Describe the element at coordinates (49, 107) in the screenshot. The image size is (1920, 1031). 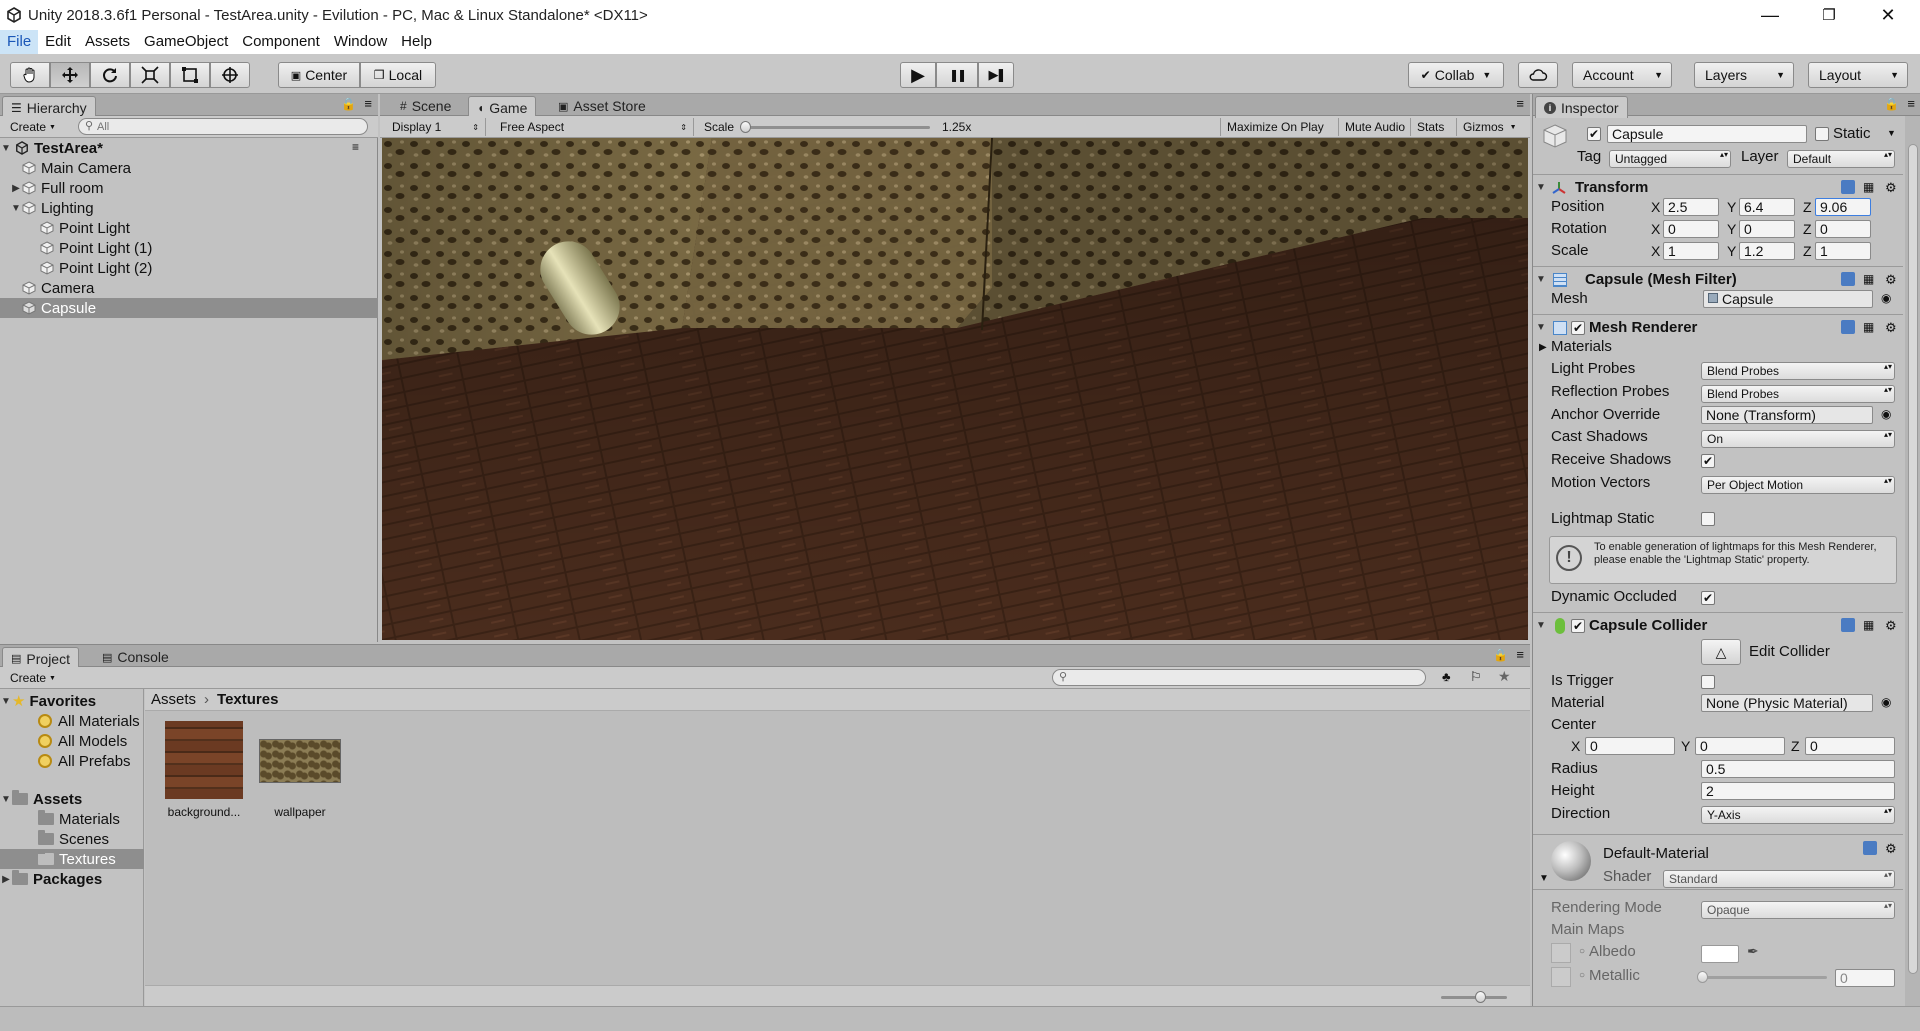
I see `tab-hierarchy: ☰ Hierarchy` at that location.